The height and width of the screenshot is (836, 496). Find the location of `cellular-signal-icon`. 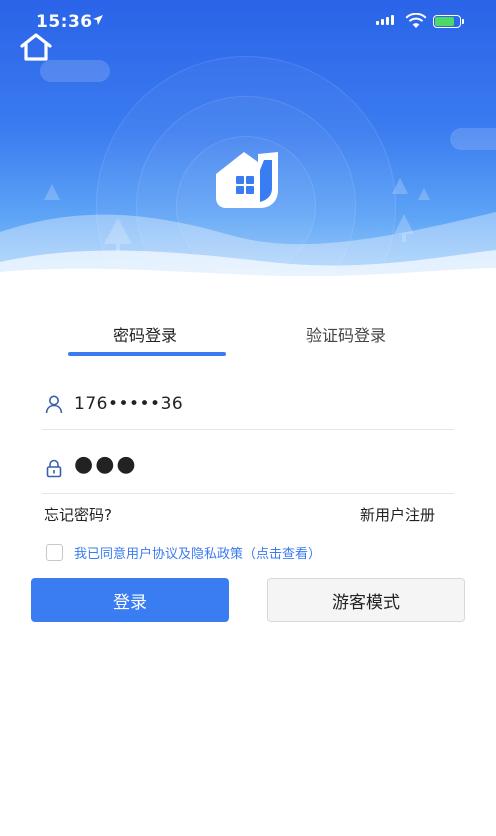

cellular-signal-icon is located at coordinates (385, 20).